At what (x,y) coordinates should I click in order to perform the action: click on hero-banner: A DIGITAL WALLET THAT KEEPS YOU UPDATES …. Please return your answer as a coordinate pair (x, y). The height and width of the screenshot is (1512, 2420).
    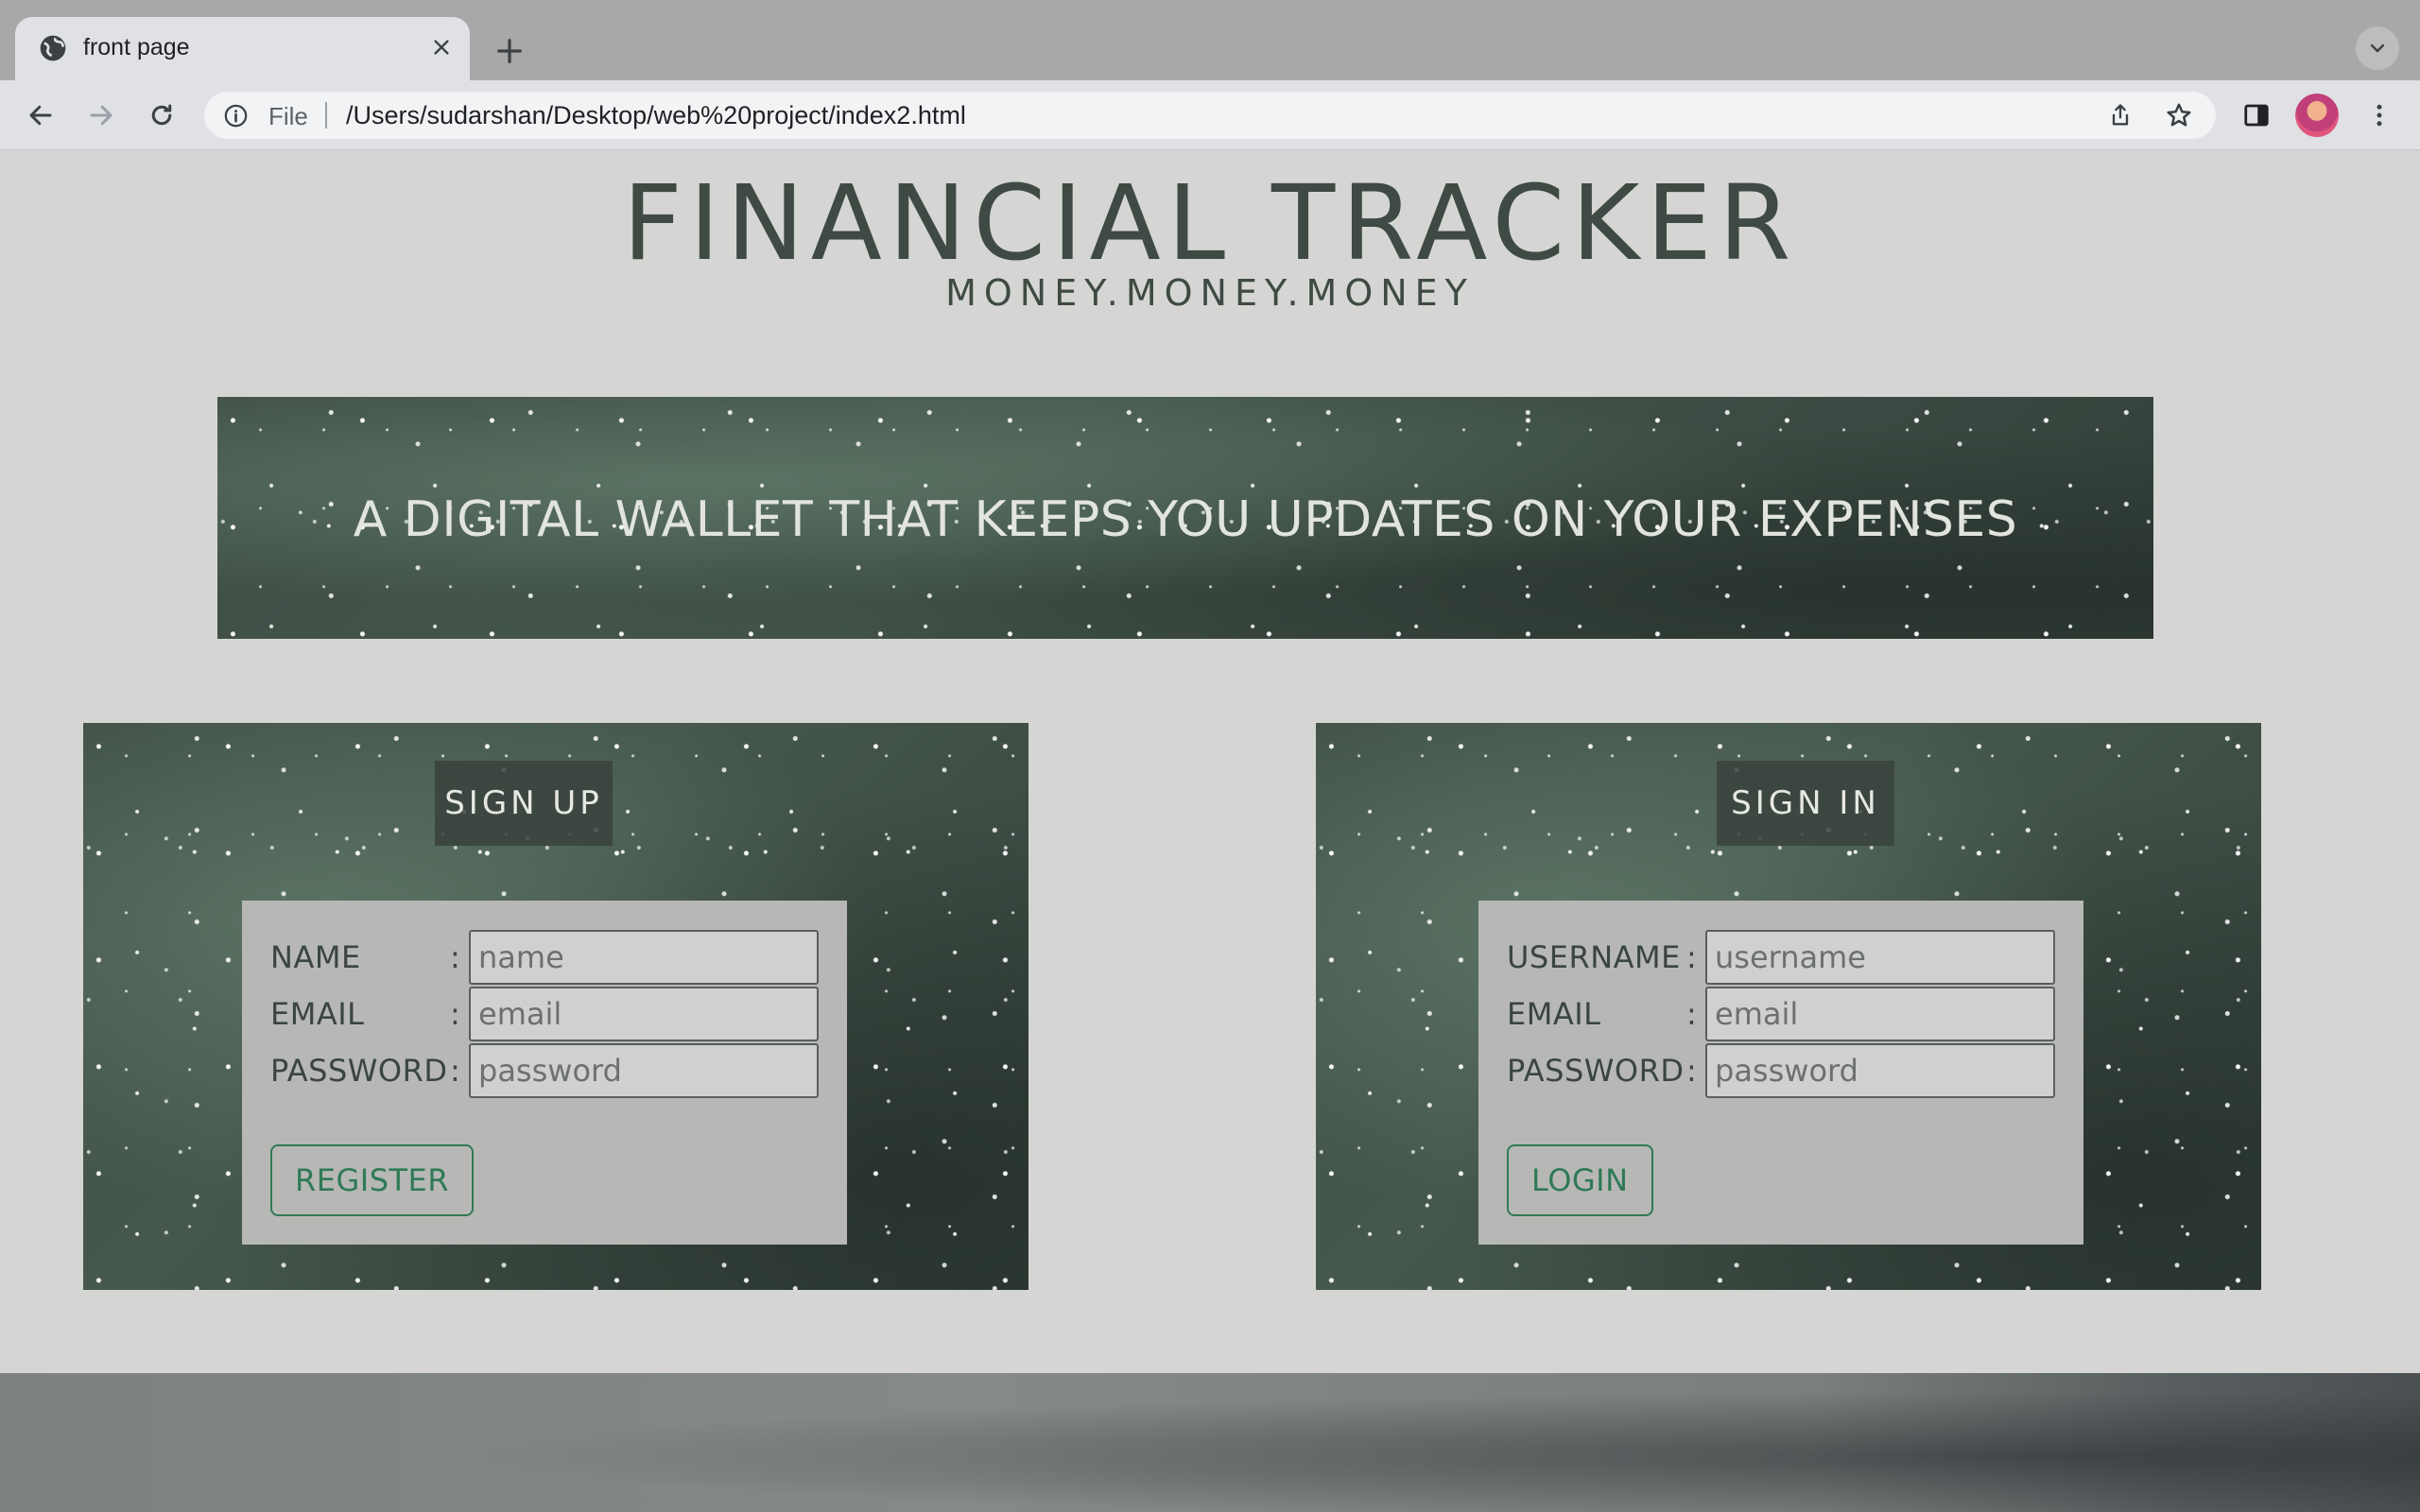
    Looking at the image, I should click on (1185, 518).